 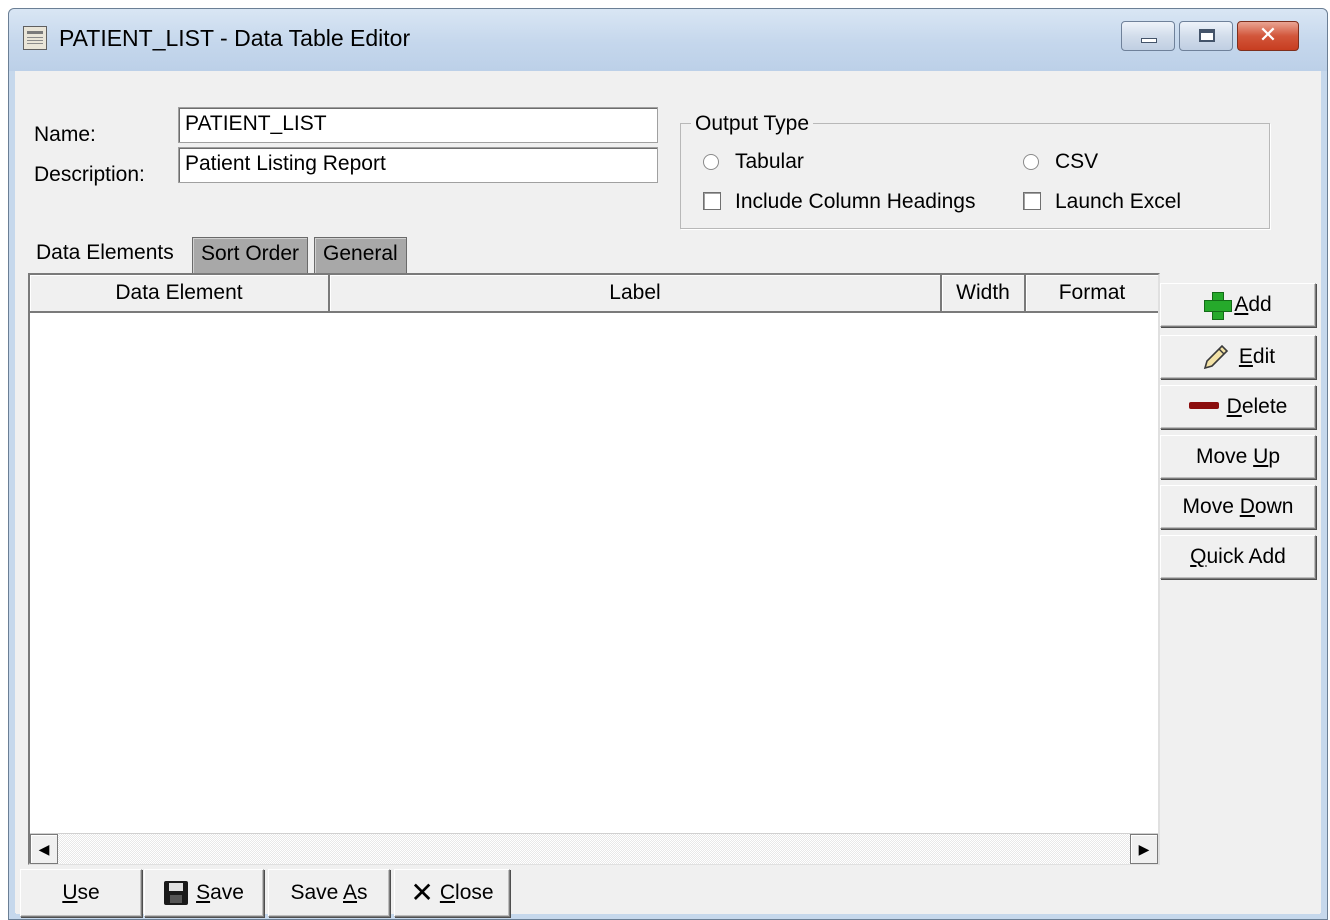 I want to click on table-app-icon, so click(x=35, y=38).